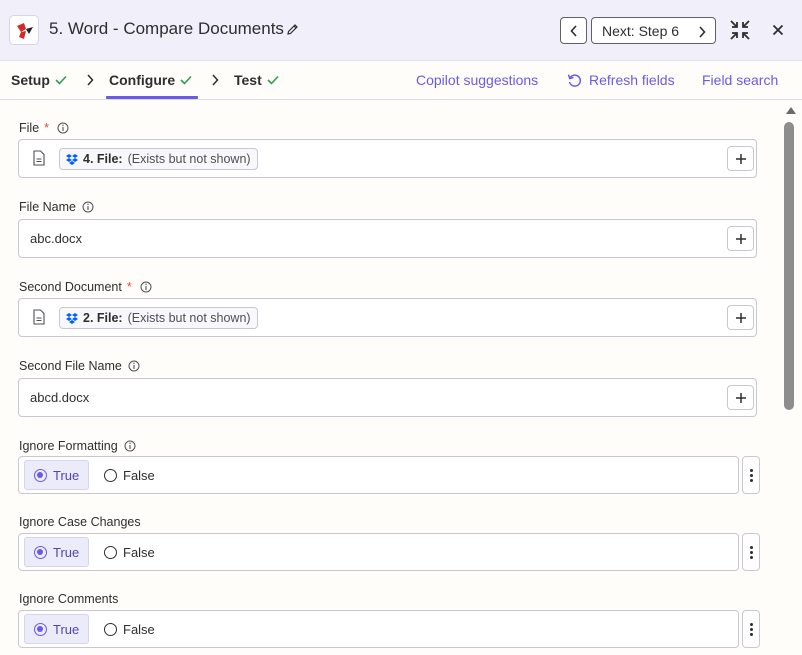  Describe the element at coordinates (791, 110) in the screenshot. I see `scroll-up-arrow-icon` at that location.